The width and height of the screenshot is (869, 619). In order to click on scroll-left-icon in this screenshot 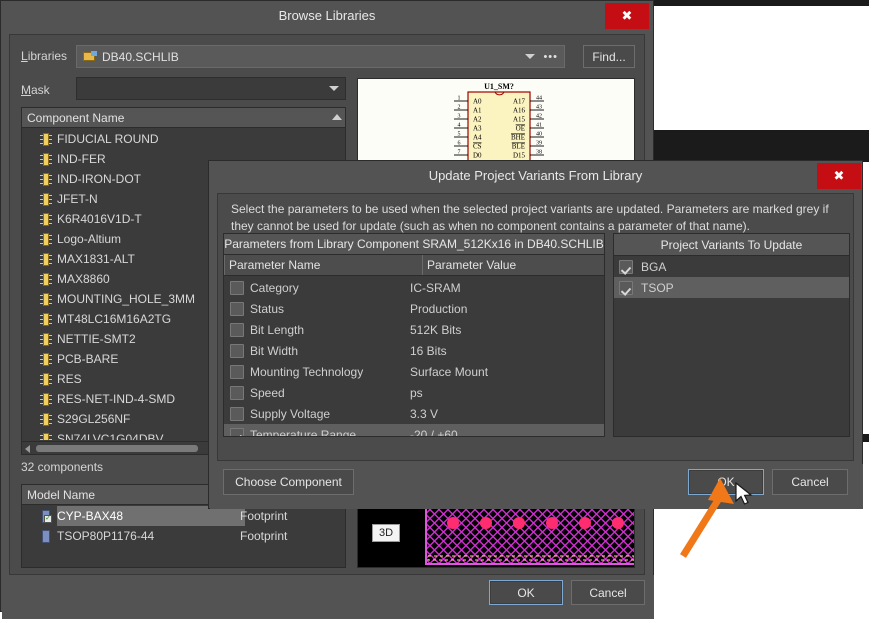, I will do `click(27, 449)`.